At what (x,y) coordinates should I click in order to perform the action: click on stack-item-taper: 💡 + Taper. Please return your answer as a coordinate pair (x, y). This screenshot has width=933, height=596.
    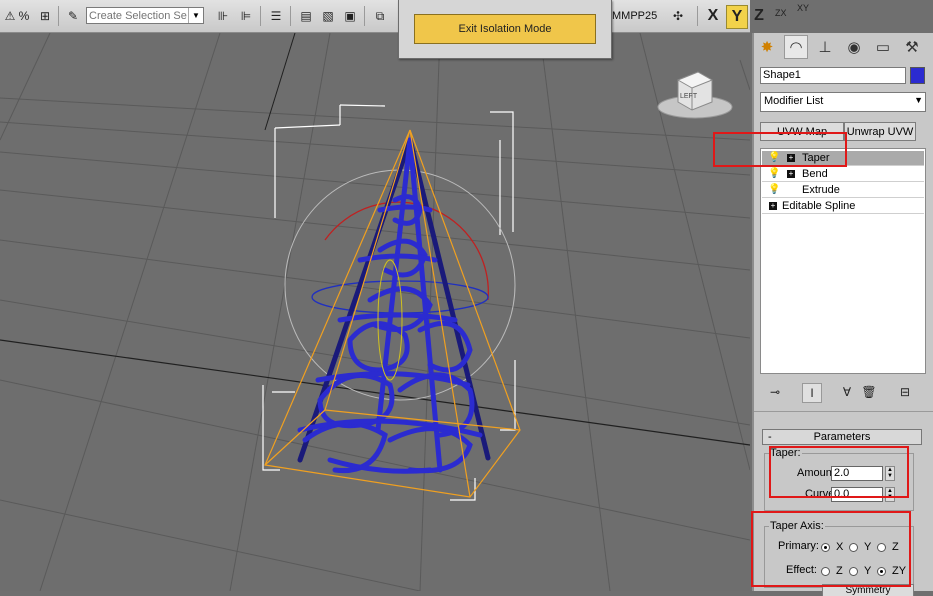
    Looking at the image, I should click on (843, 158).